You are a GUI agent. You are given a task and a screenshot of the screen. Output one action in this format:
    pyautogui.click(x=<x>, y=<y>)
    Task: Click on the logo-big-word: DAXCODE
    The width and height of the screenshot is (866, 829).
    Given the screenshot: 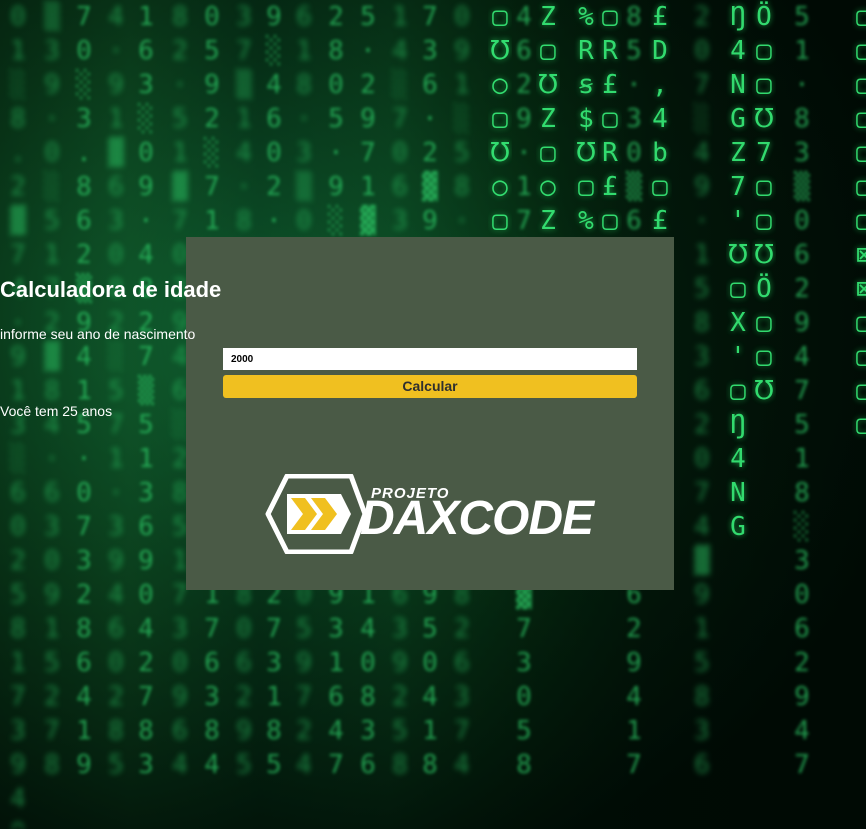 What is the action you would take?
    pyautogui.click(x=477, y=518)
    